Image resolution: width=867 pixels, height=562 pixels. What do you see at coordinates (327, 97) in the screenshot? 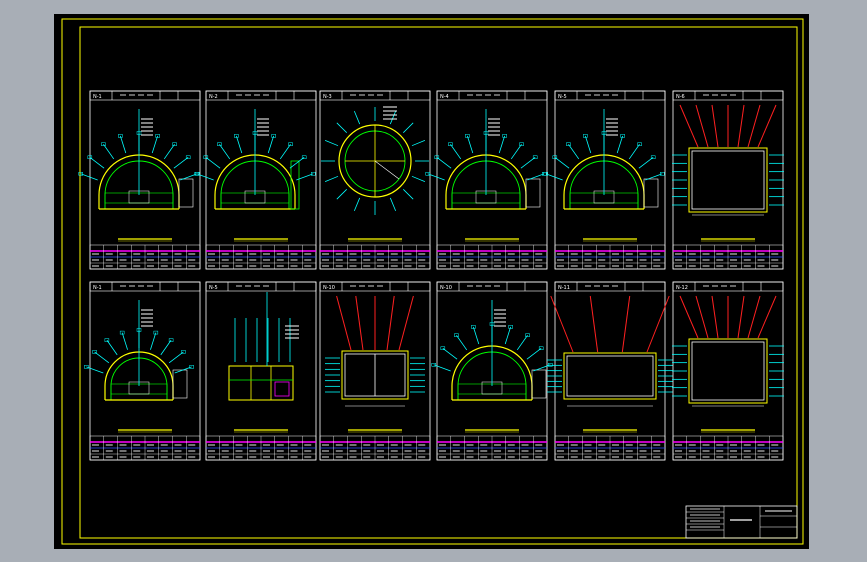
I see `panel-id-label: N-3` at bounding box center [327, 97].